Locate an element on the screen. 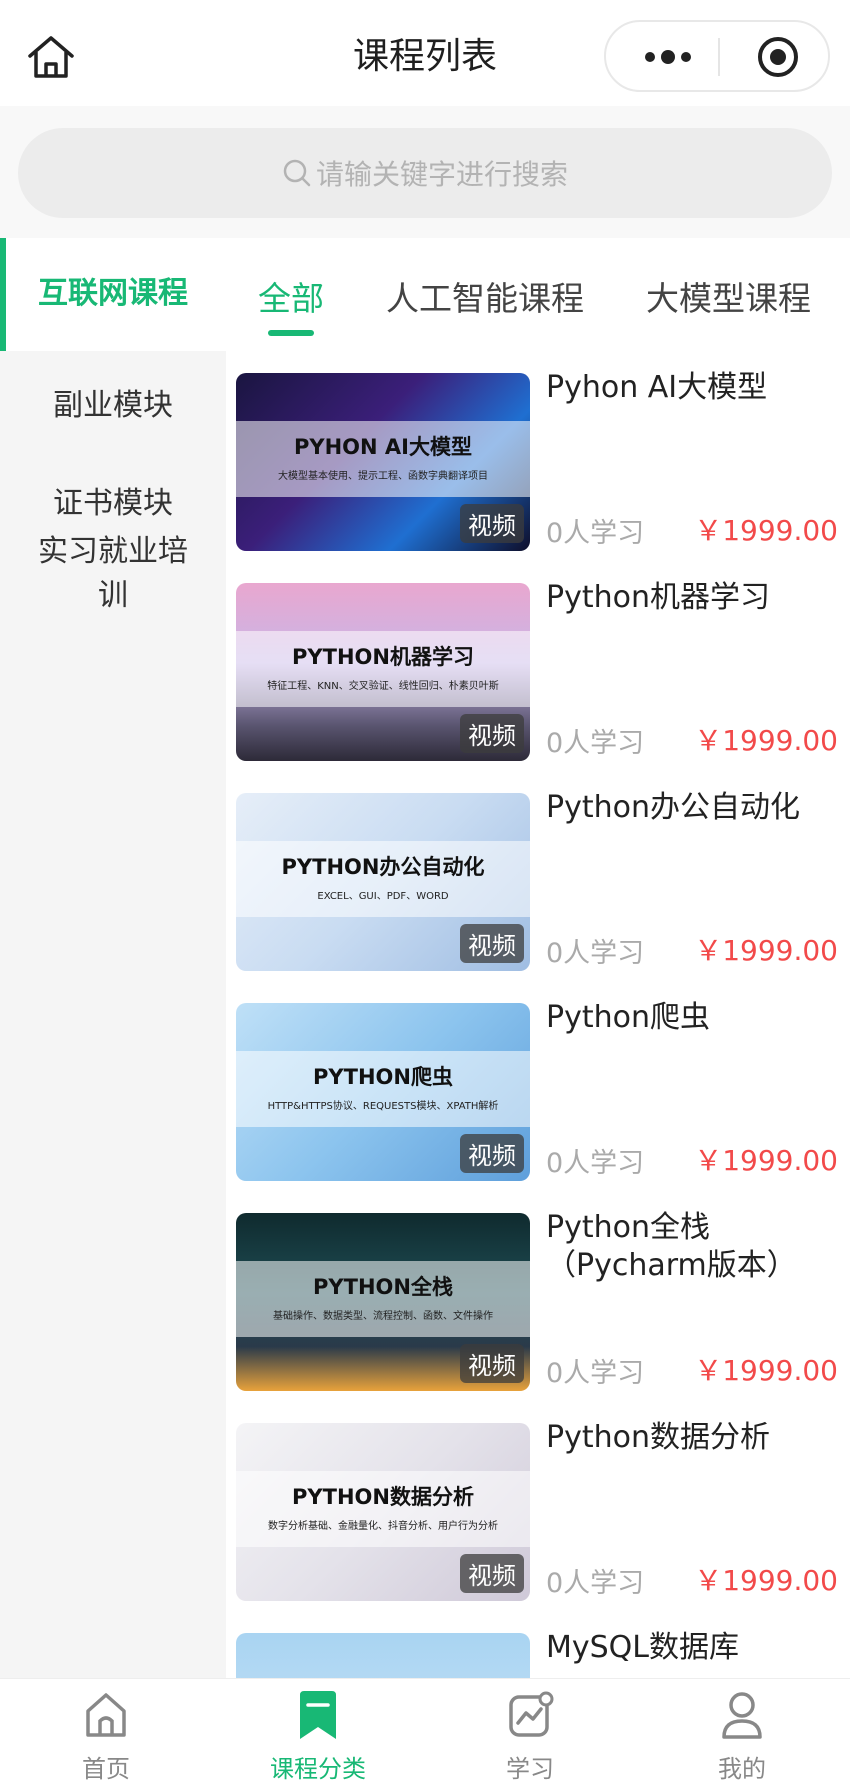 The width and height of the screenshot is (850, 1790). course-title: Python数据分析 is located at coordinates (658, 1437).